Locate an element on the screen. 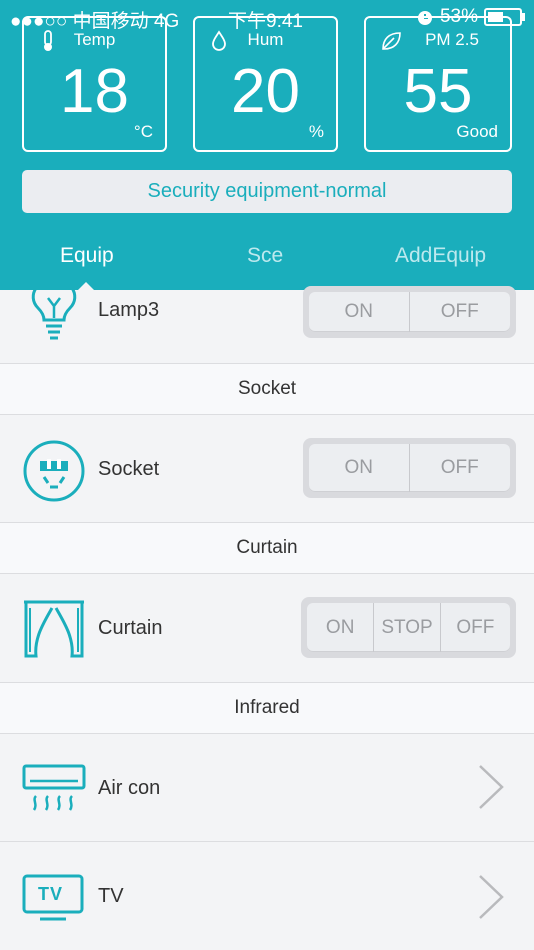  active-tab-indicator is located at coordinates (86, 286).